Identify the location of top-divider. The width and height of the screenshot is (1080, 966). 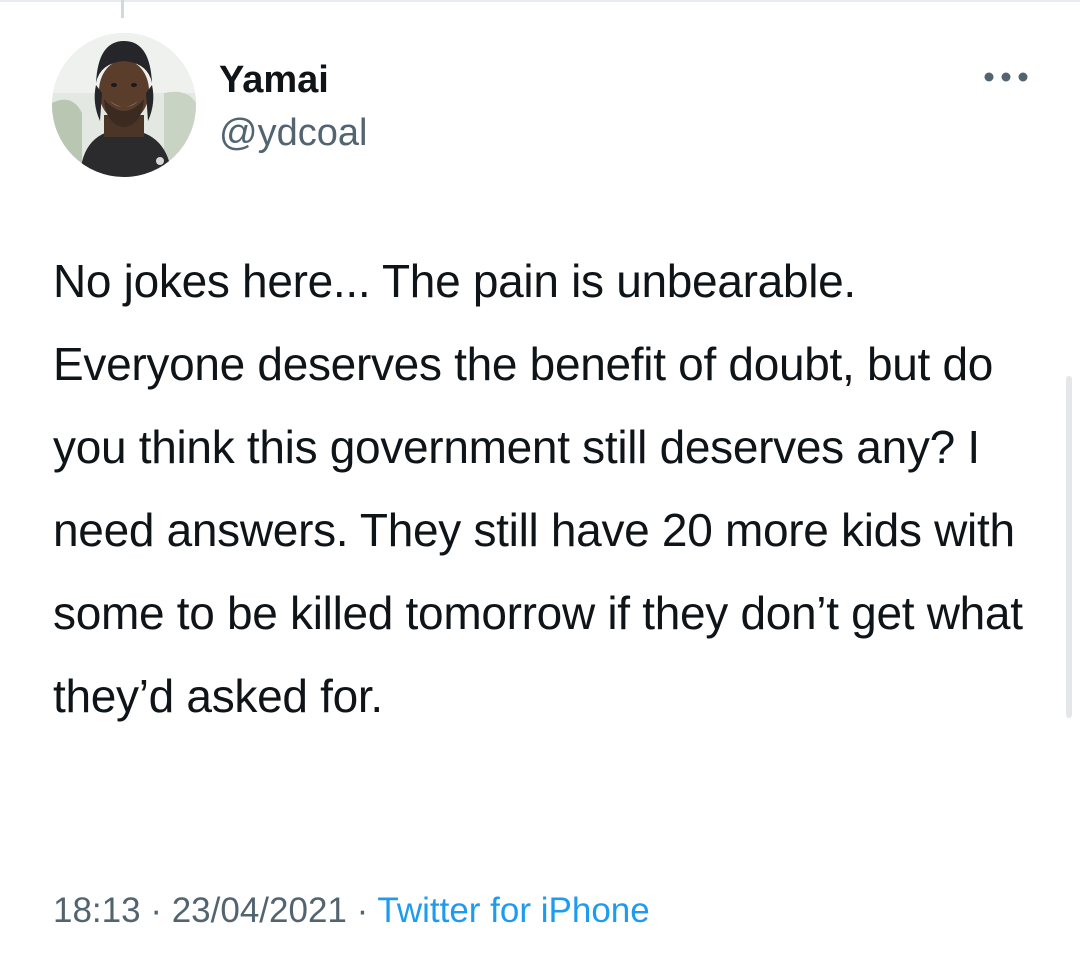
(540, 1).